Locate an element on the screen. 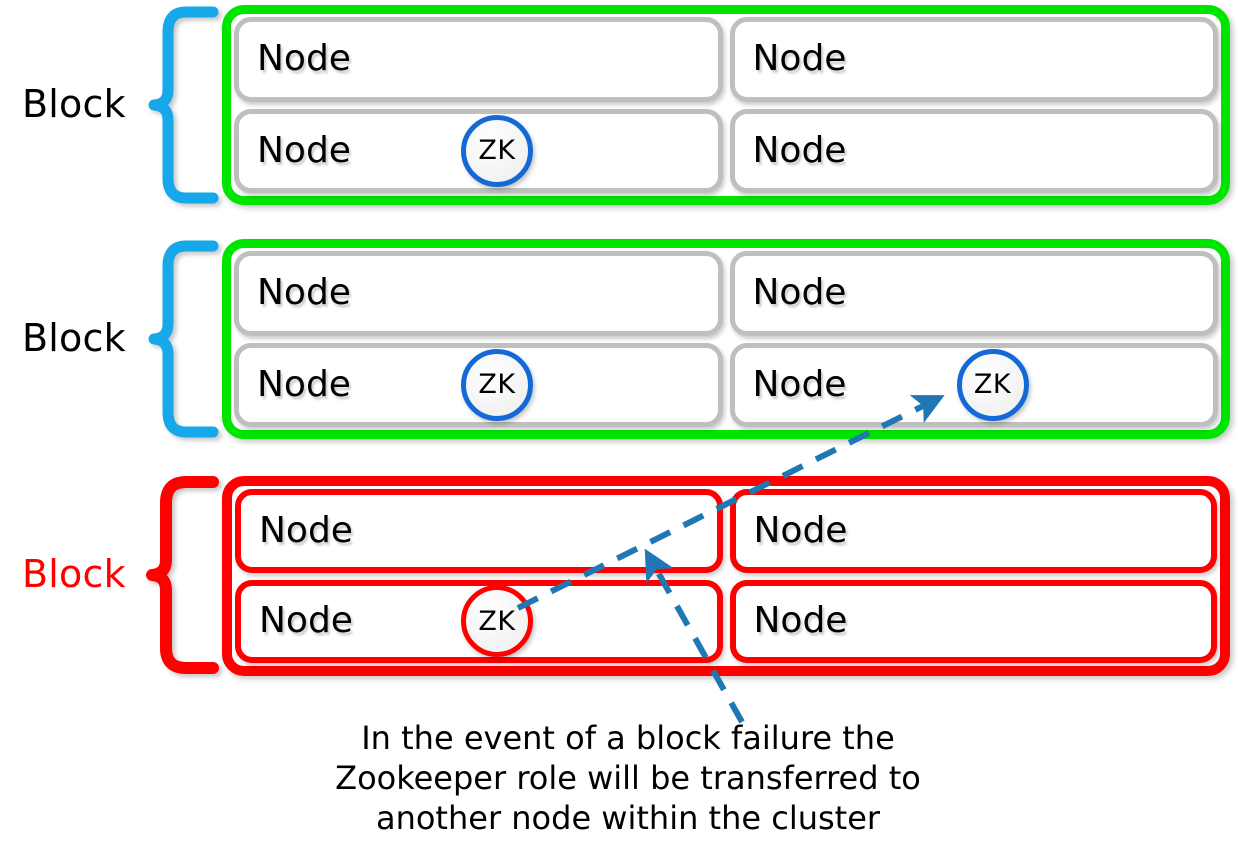 The image size is (1238, 868). zookeeper-badge-failed: ZK is located at coordinates (497, 621).